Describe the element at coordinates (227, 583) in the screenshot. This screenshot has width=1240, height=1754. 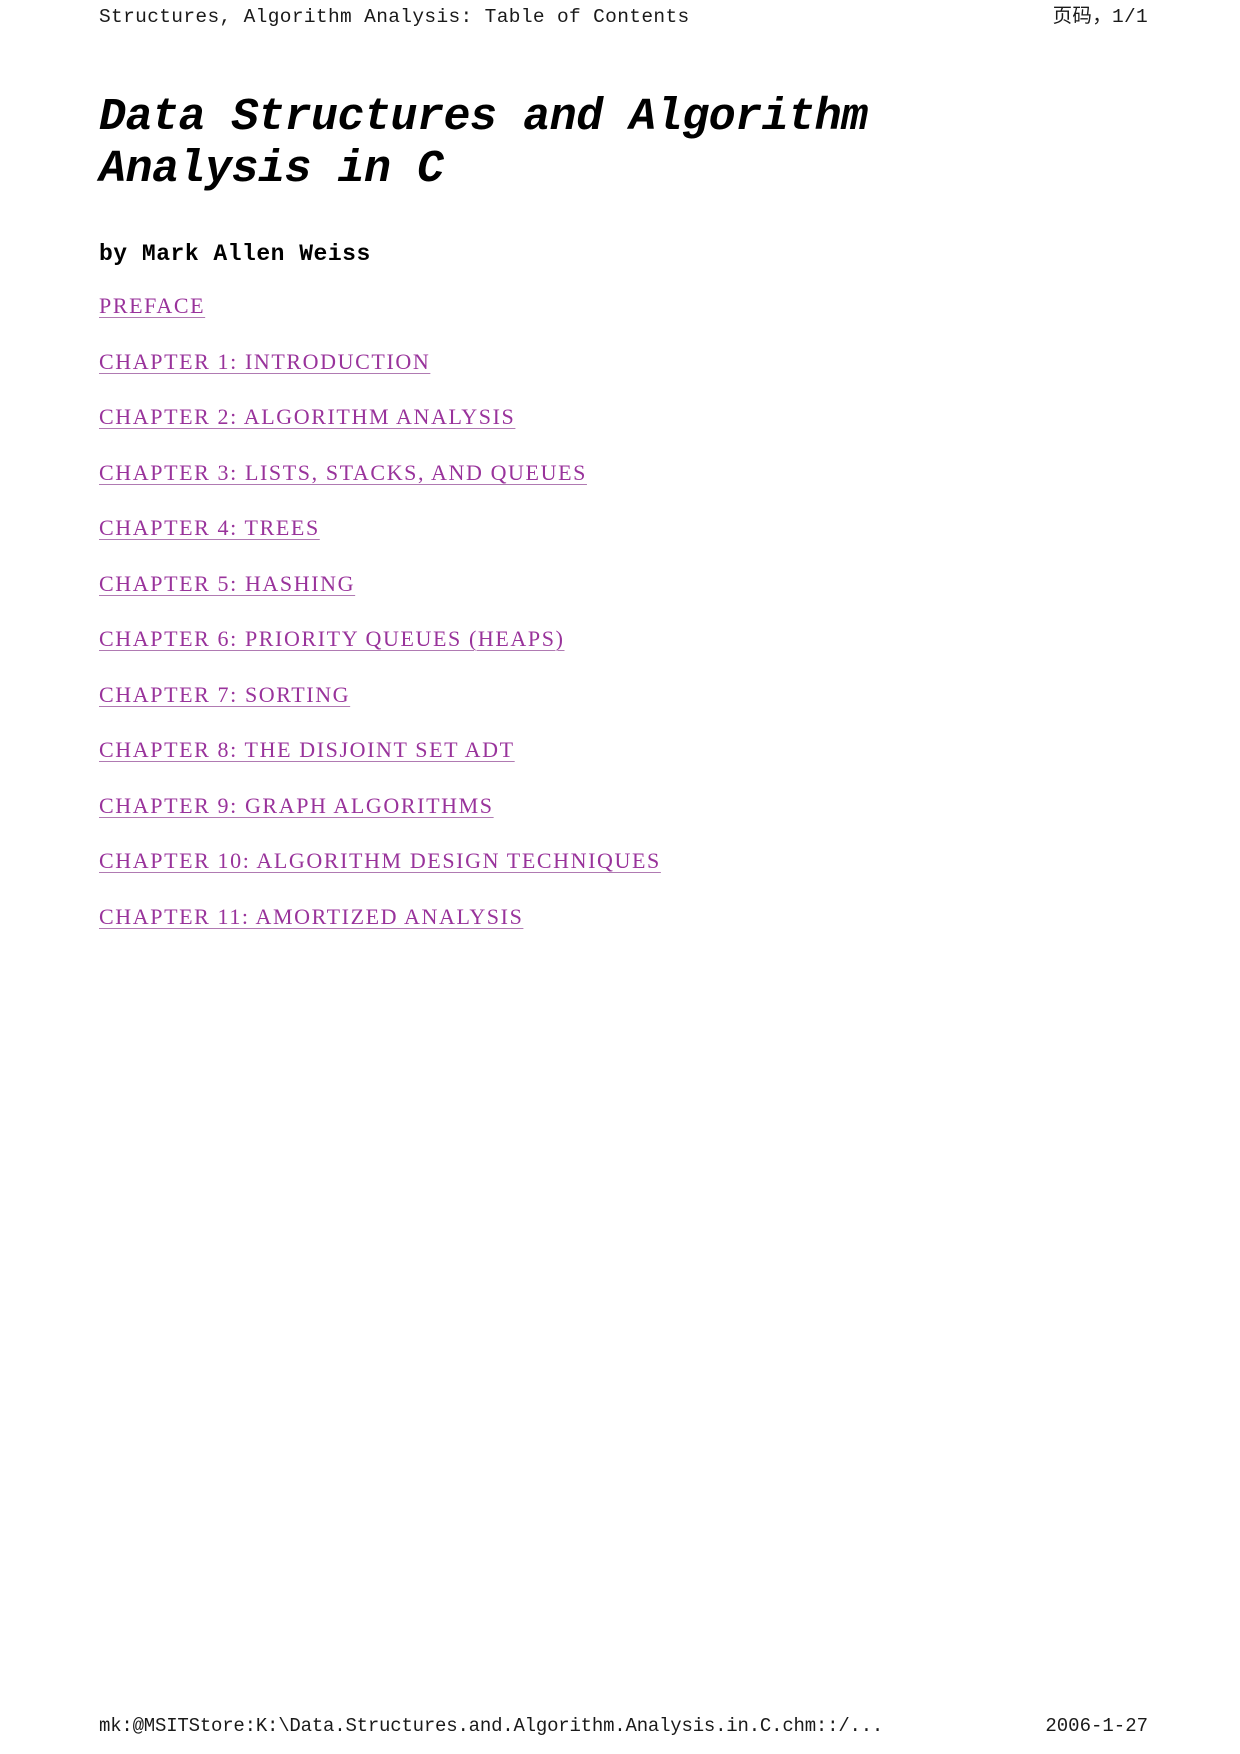
I see `toc-link-5: CHAPTER 5: HASHING` at that location.